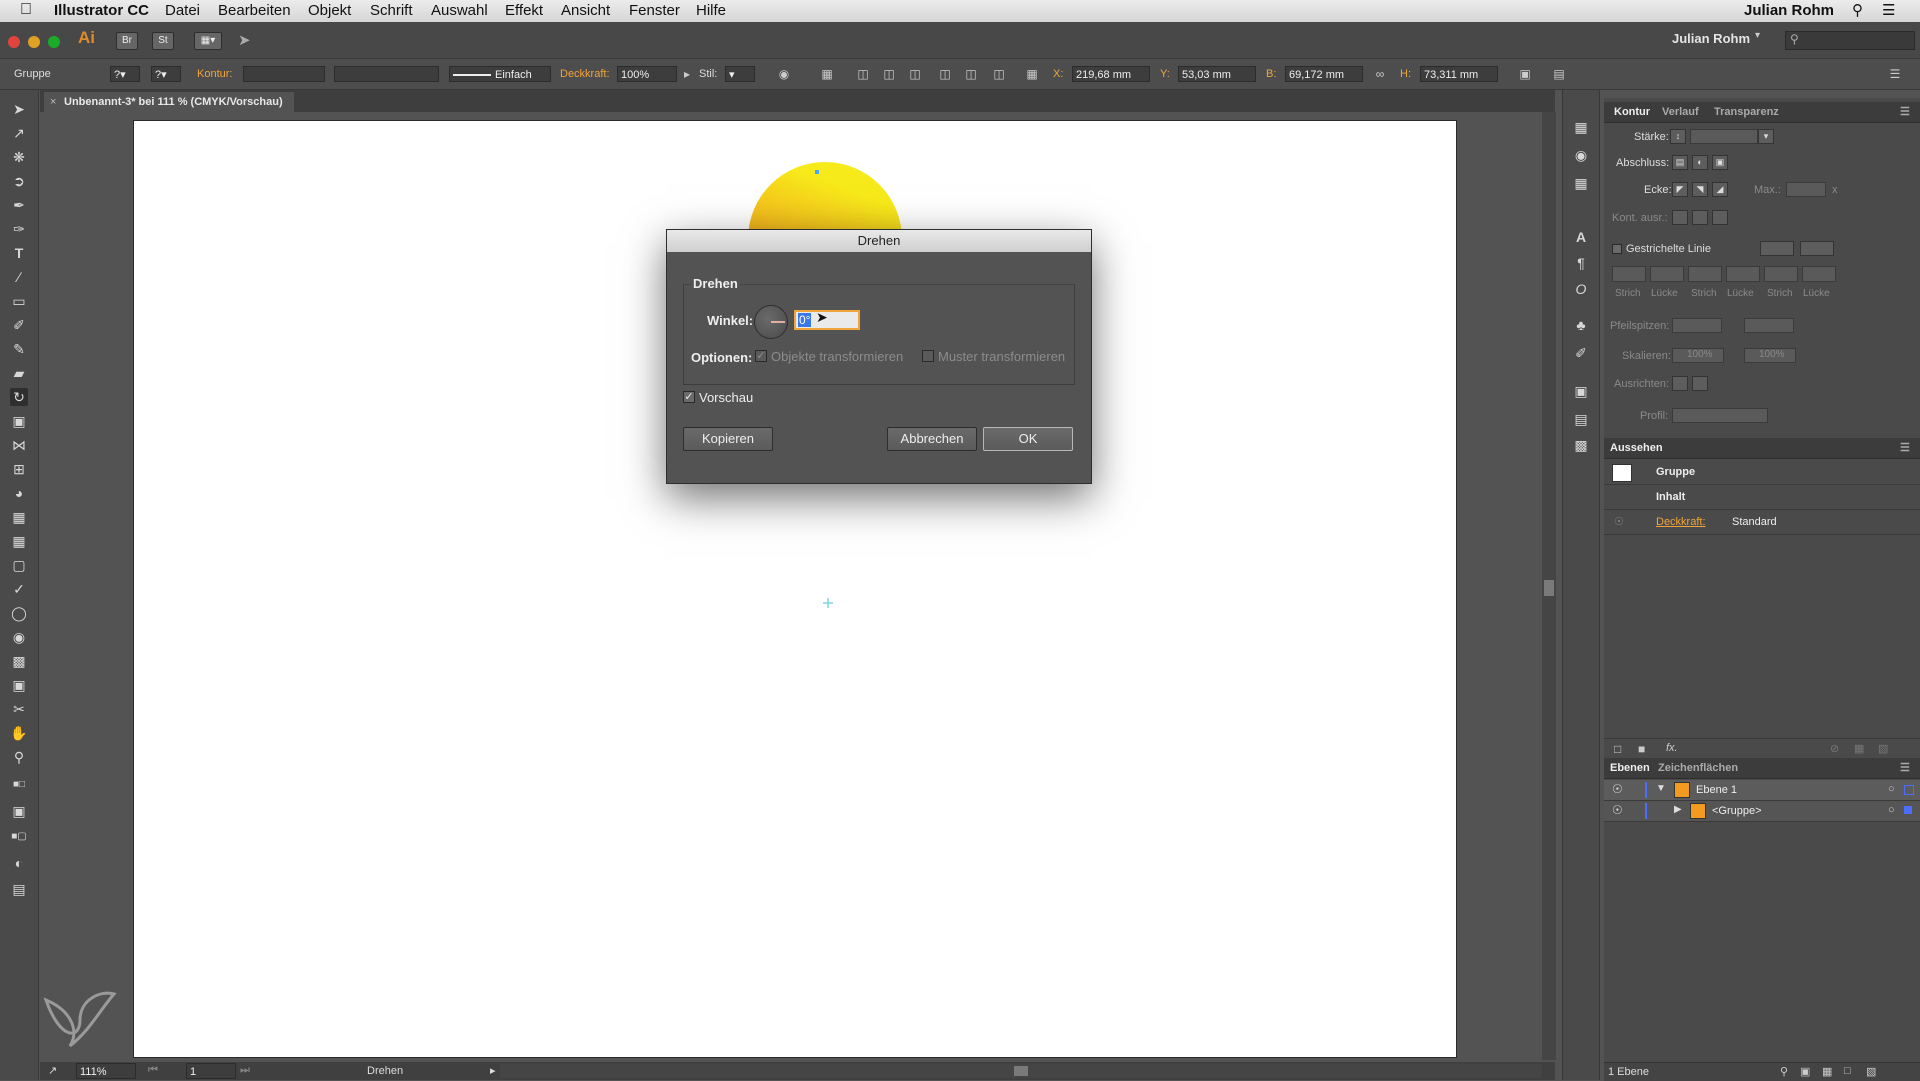 The width and height of the screenshot is (1920, 1081). What do you see at coordinates (19, 589) in the screenshot?
I see `eyedropper-tool-icon: ✓` at bounding box center [19, 589].